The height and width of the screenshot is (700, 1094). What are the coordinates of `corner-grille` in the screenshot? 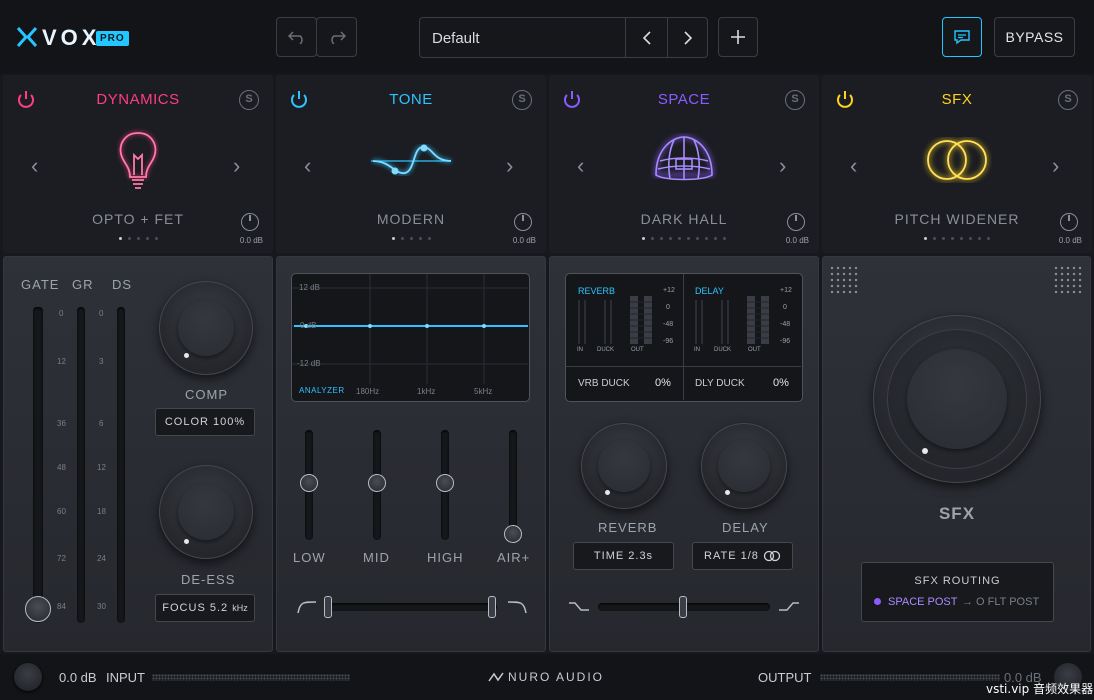 It's located at (844, 280).